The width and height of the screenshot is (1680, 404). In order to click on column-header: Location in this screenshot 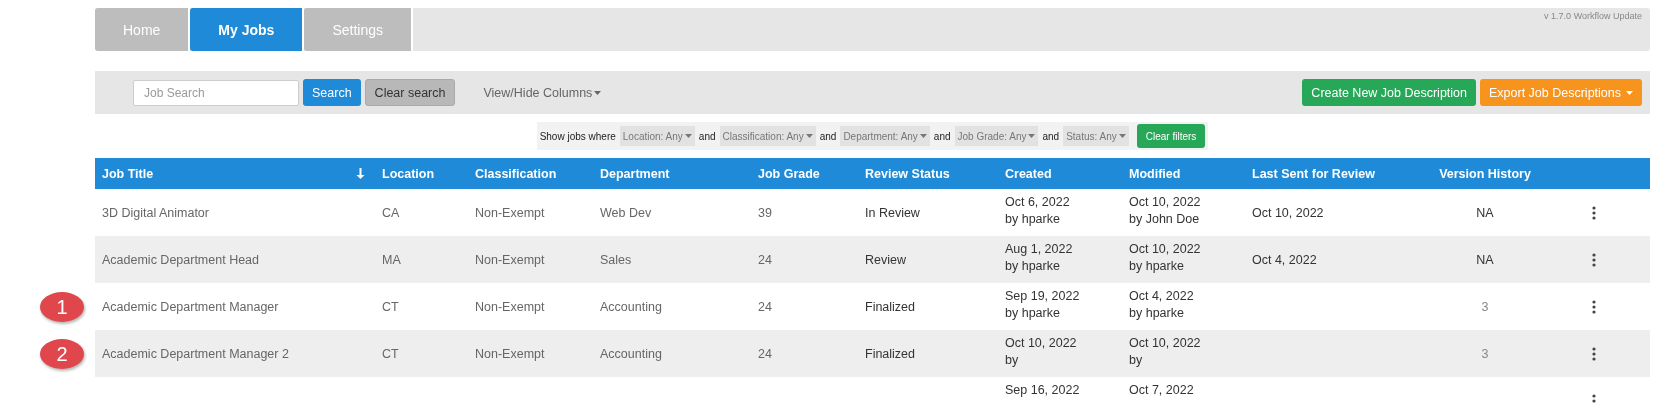, I will do `click(421, 173)`.